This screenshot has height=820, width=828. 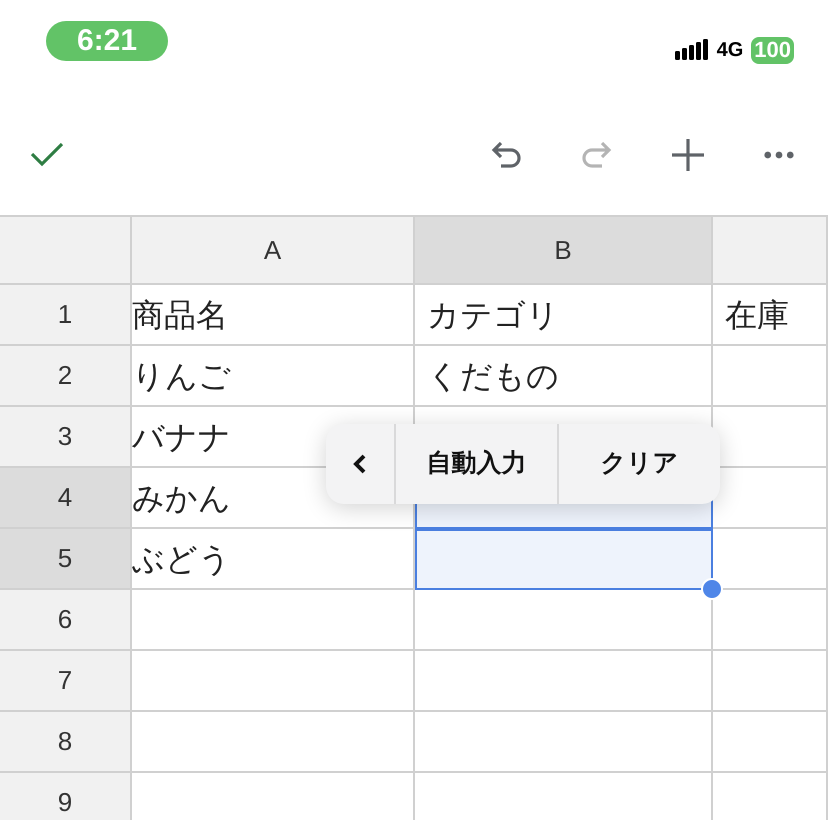 I want to click on row-header: 5, so click(x=66, y=559).